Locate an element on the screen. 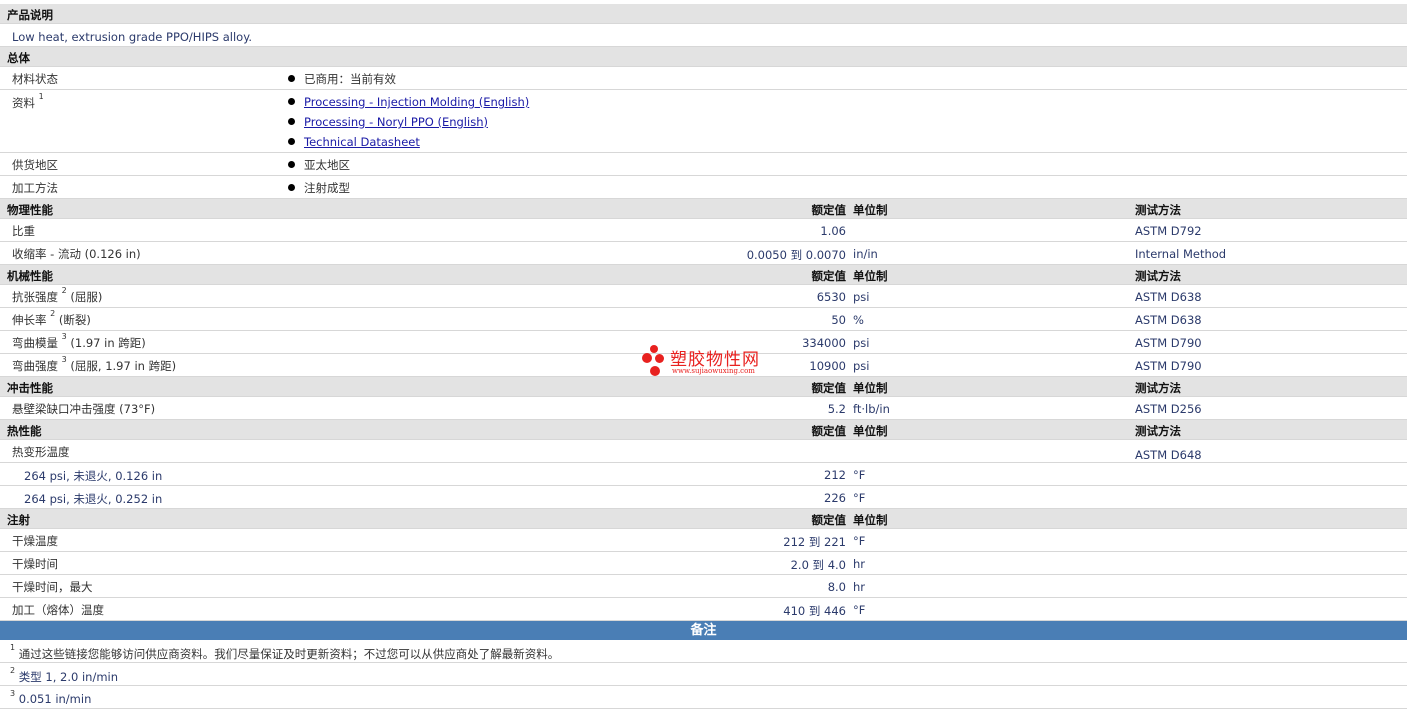 This screenshot has width=1407, height=724. doc-link-technical-datasheet: Technical Datasheet is located at coordinates (362, 142).